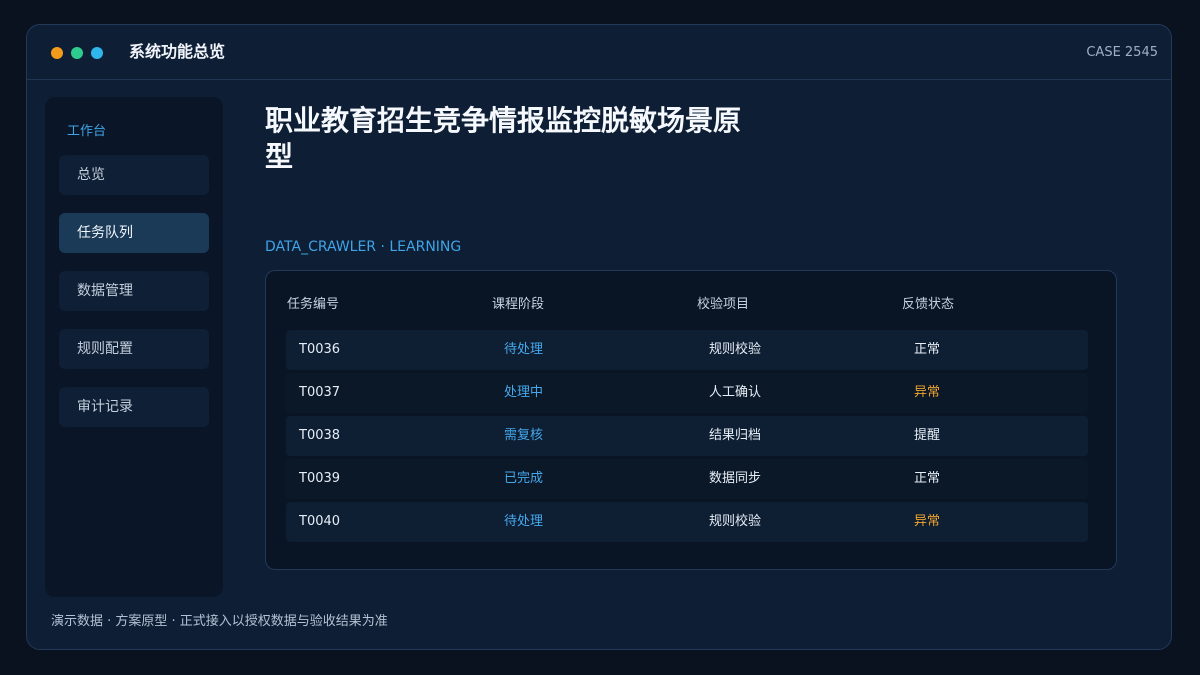 The width and height of the screenshot is (1200, 675). What do you see at coordinates (1122, 52) in the screenshot?
I see `case-label: CASE 2545` at bounding box center [1122, 52].